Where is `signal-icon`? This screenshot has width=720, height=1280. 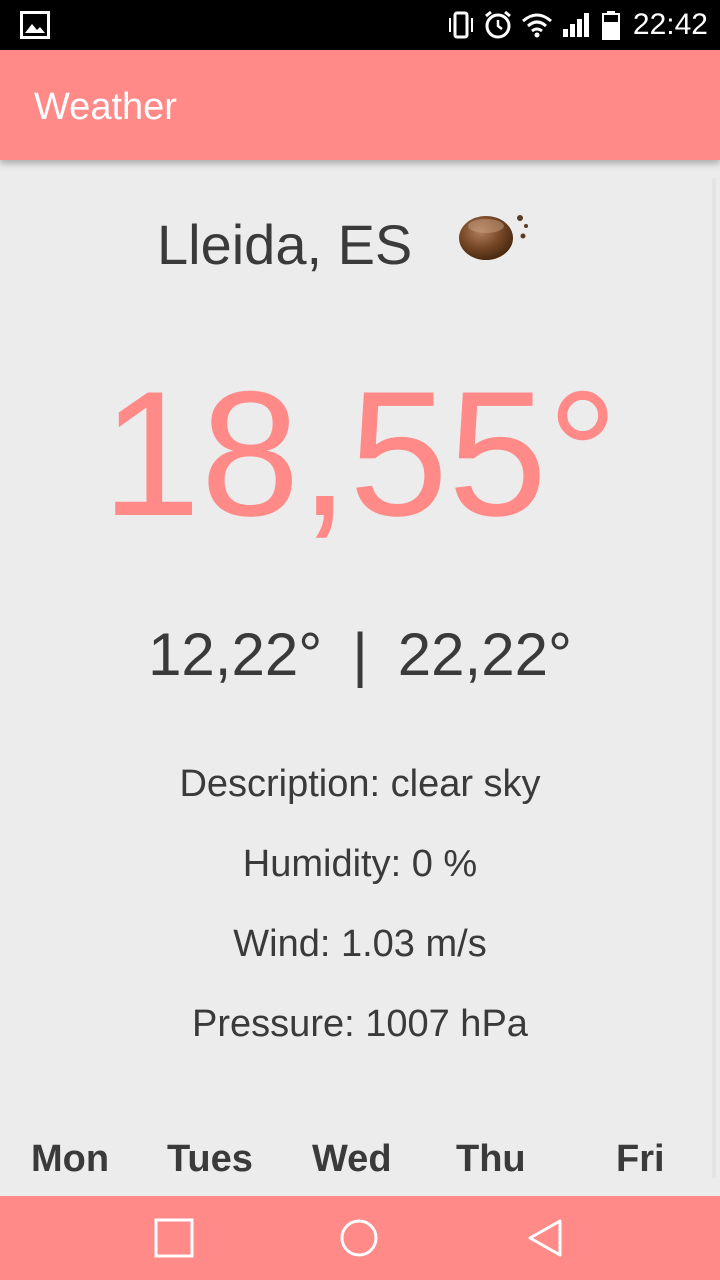
signal-icon is located at coordinates (575, 25).